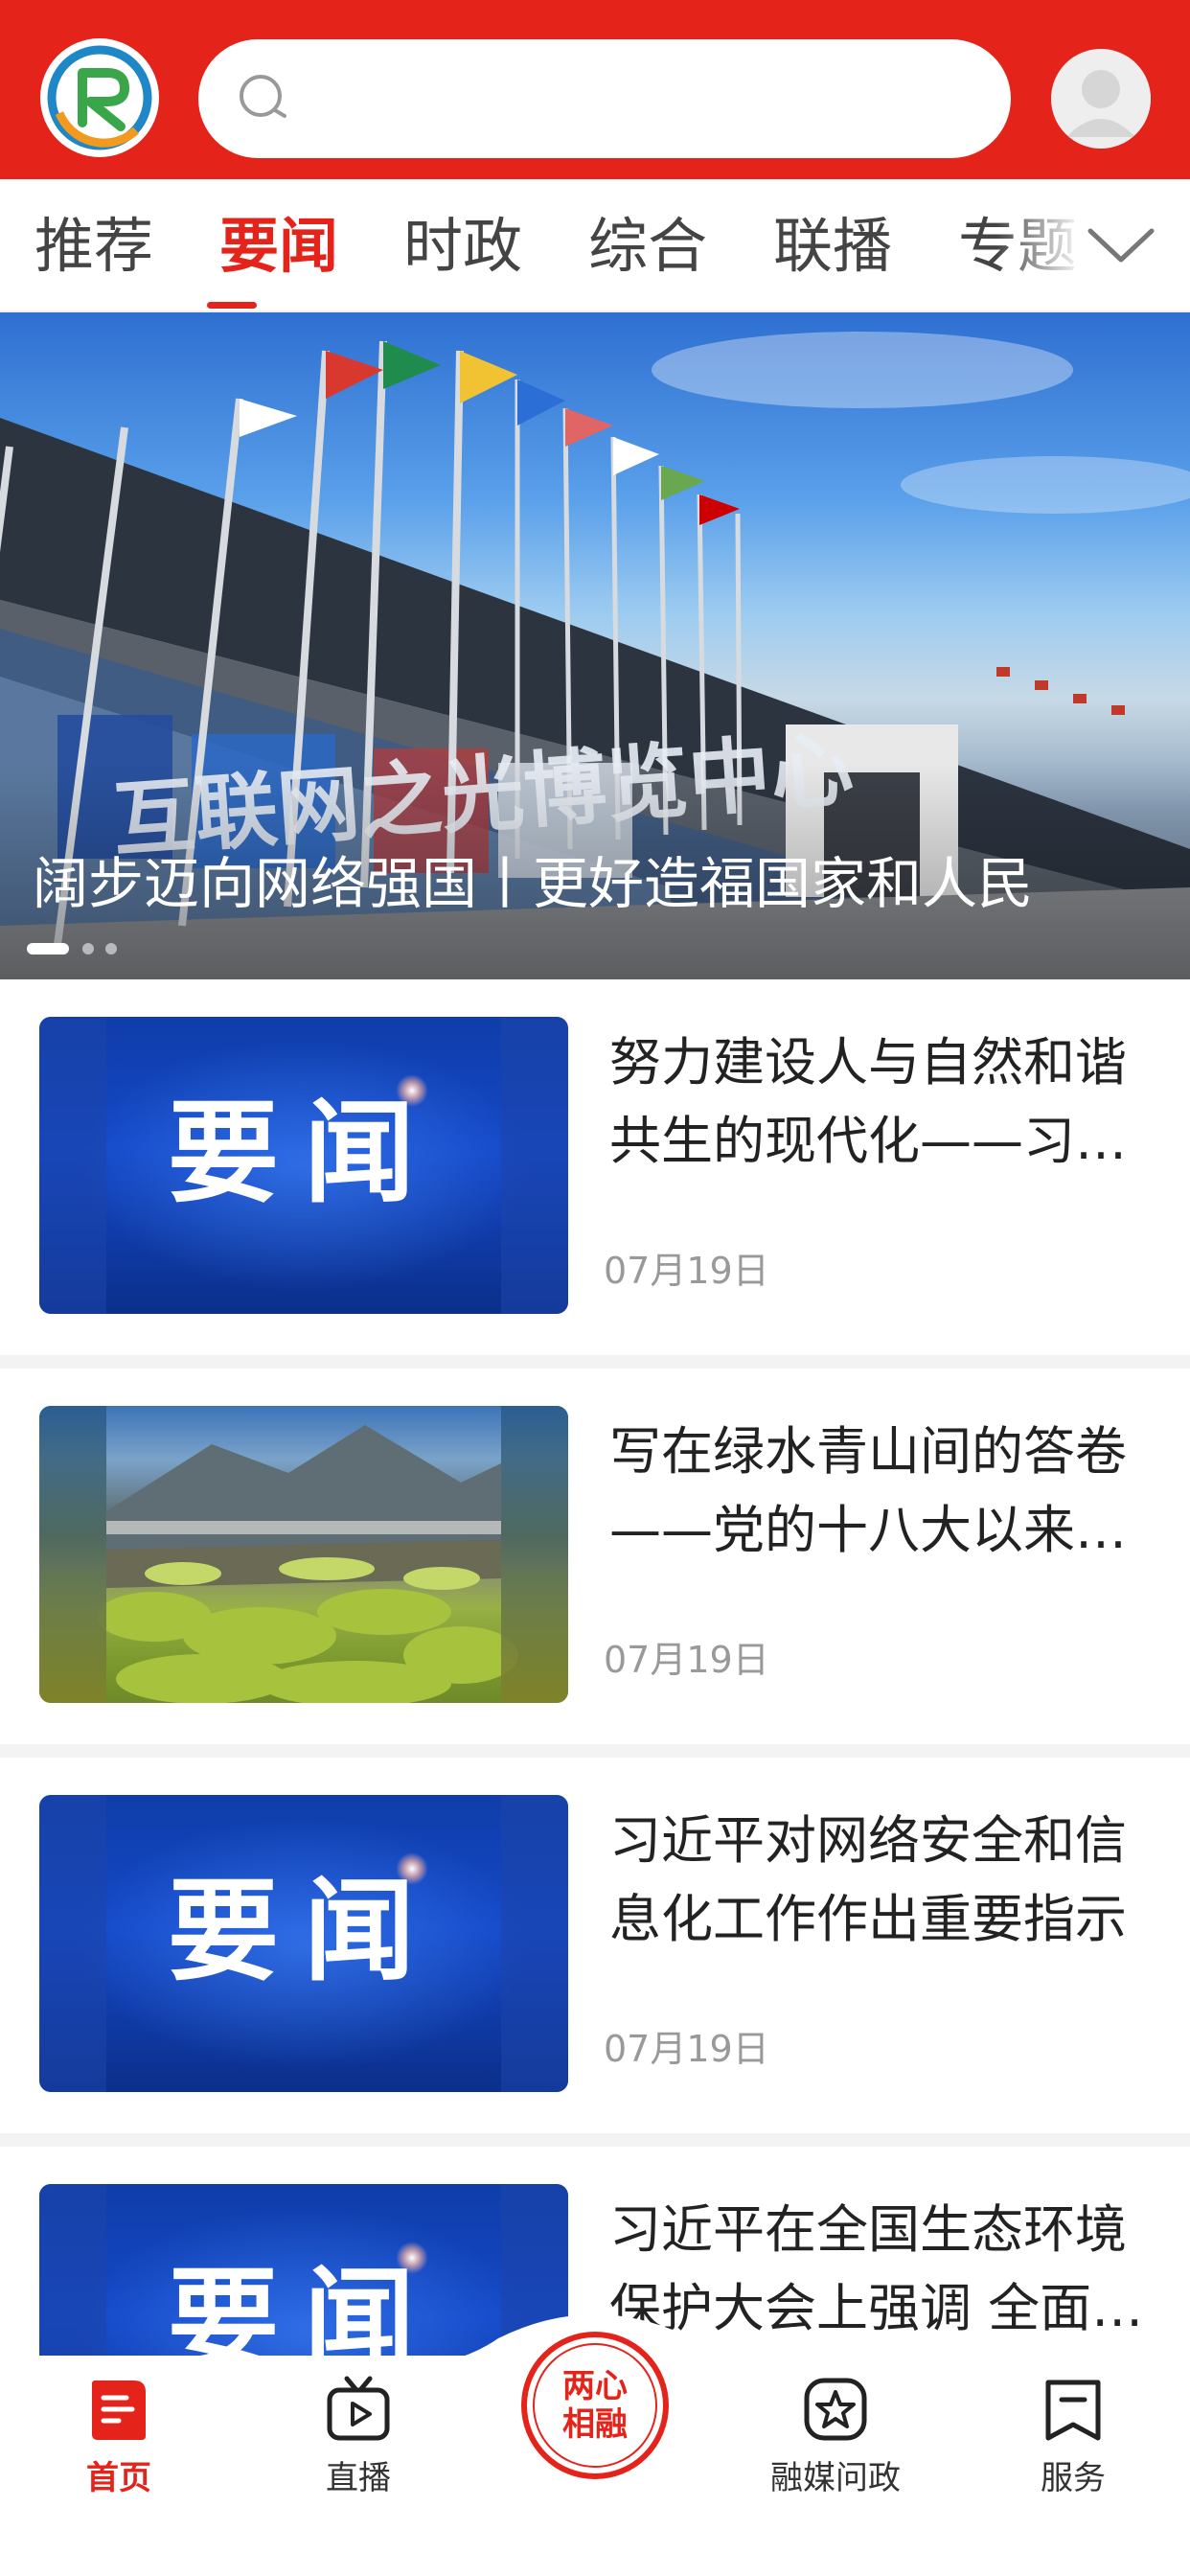  I want to click on center-label-line2: 相融, so click(595, 2424).